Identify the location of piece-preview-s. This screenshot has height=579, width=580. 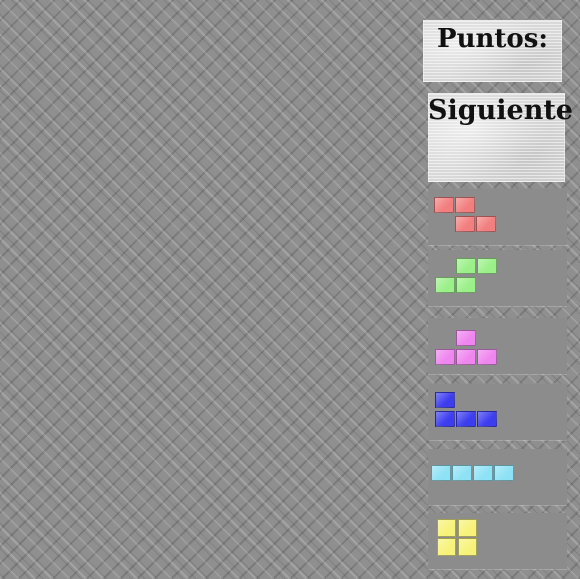
(497, 278).